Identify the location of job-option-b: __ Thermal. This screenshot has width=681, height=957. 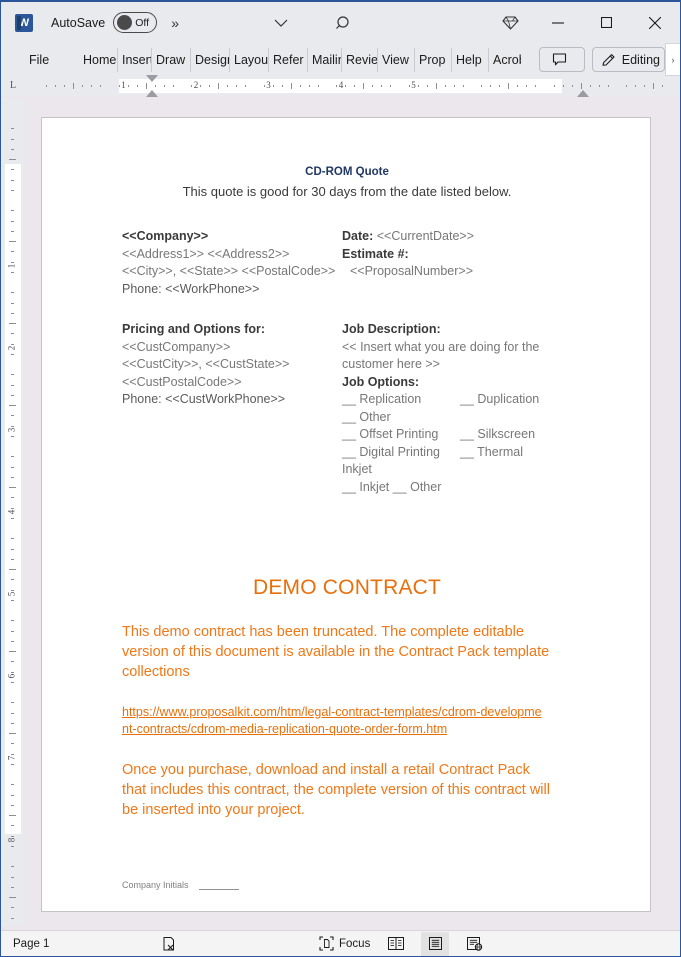
(491, 453).